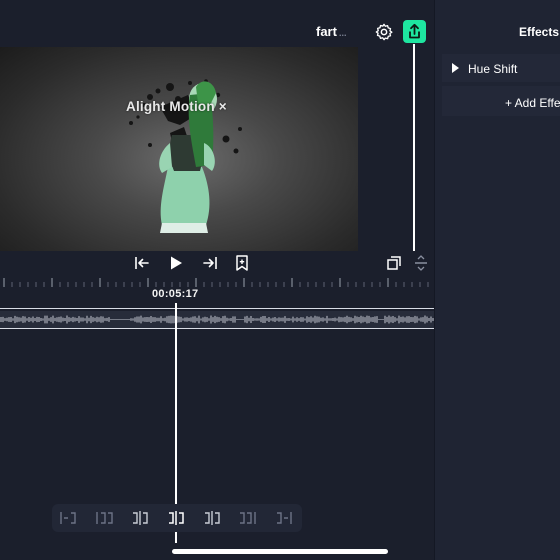 The width and height of the screenshot is (560, 560). Describe the element at coordinates (242, 263) in the screenshot. I see `bookmark-add-icon` at that location.